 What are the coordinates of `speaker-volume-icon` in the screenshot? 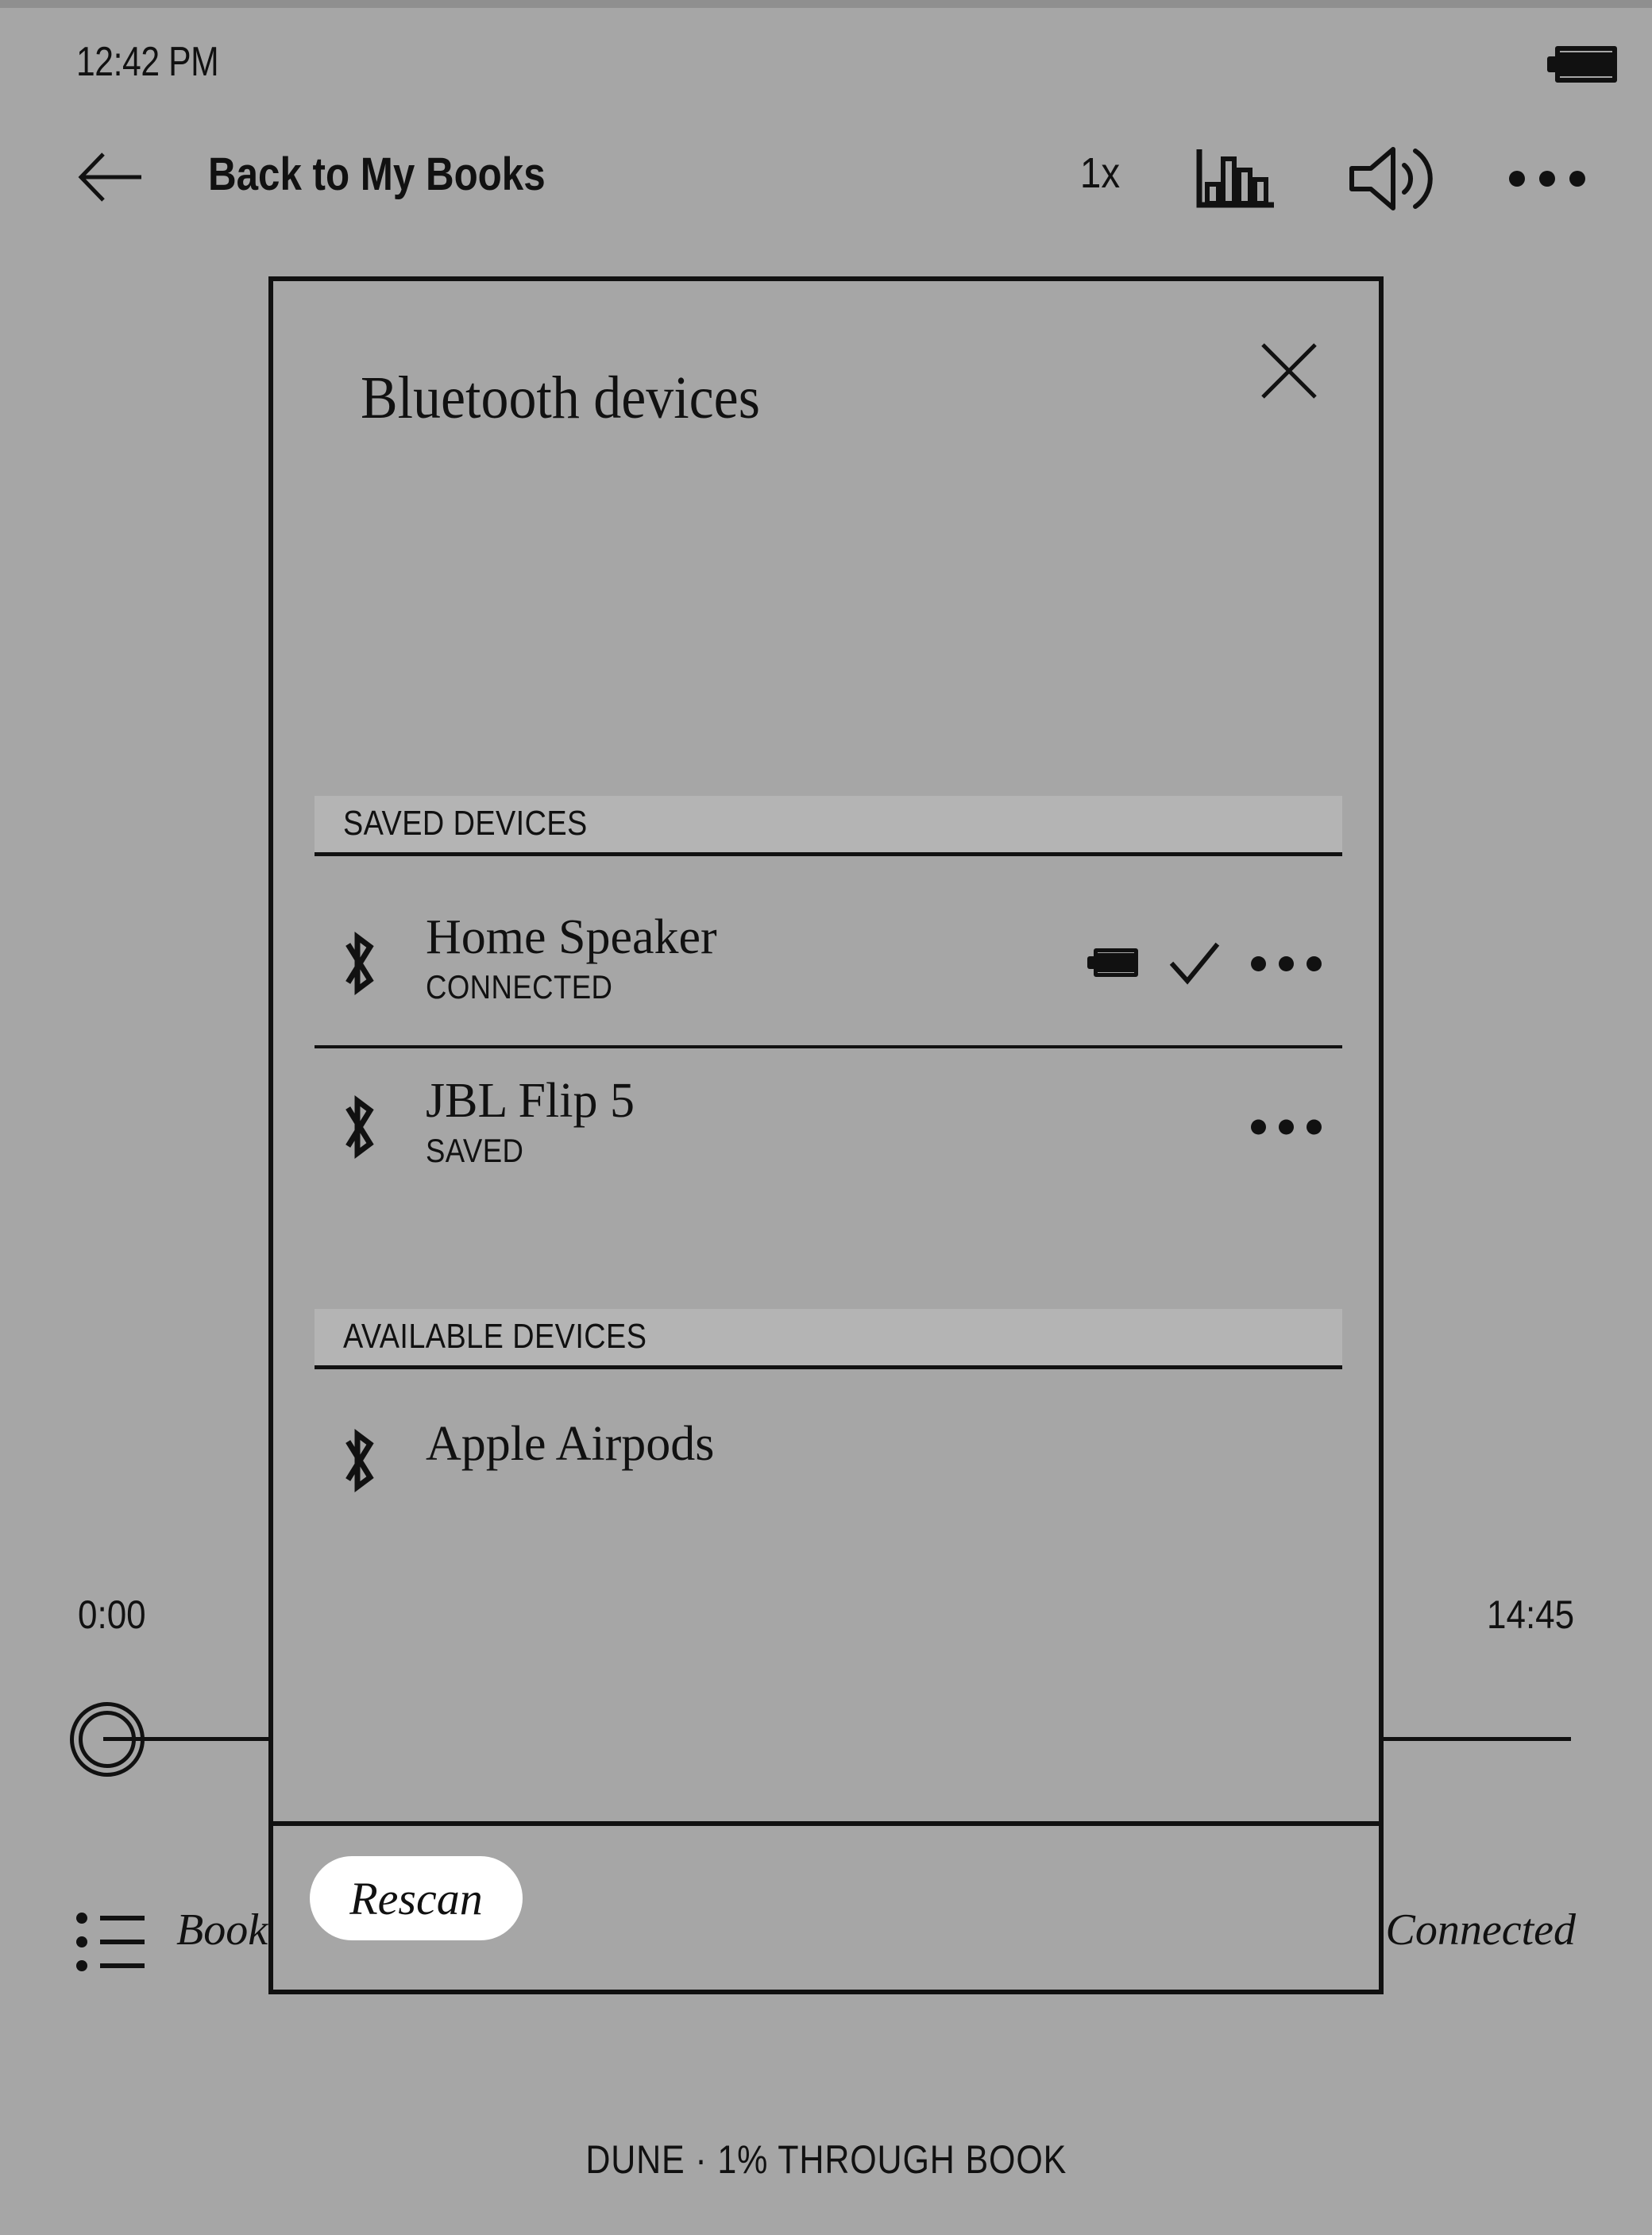 It's located at (1394, 178).